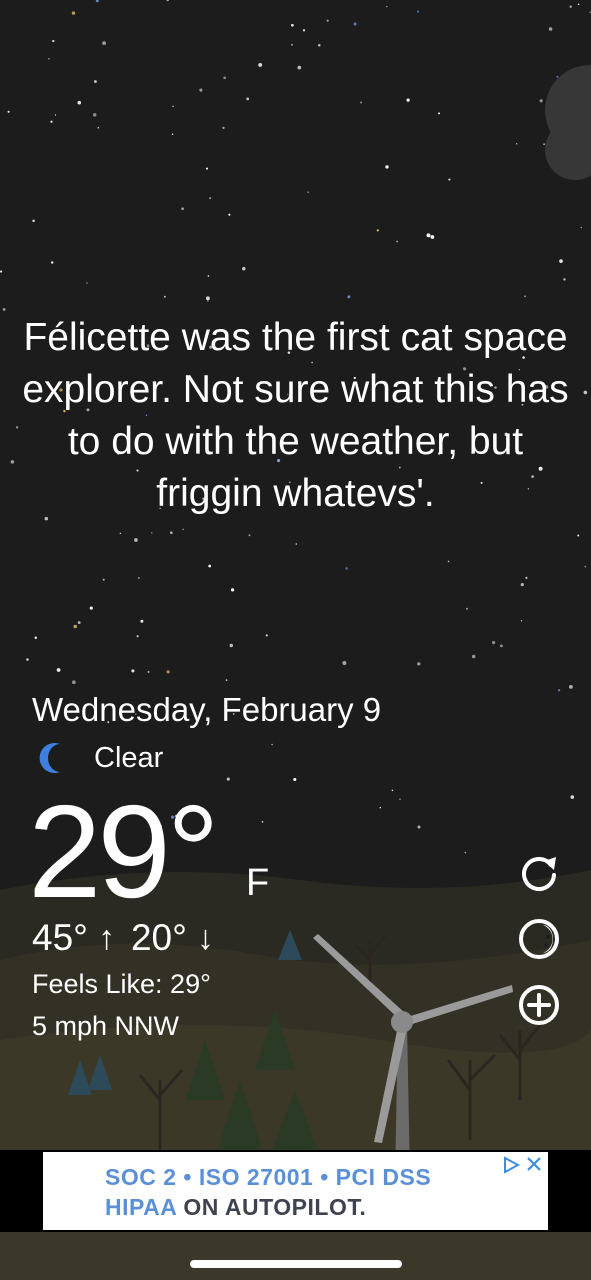  What do you see at coordinates (121, 984) in the screenshot?
I see `feels-like: Feels Like: 29°` at bounding box center [121, 984].